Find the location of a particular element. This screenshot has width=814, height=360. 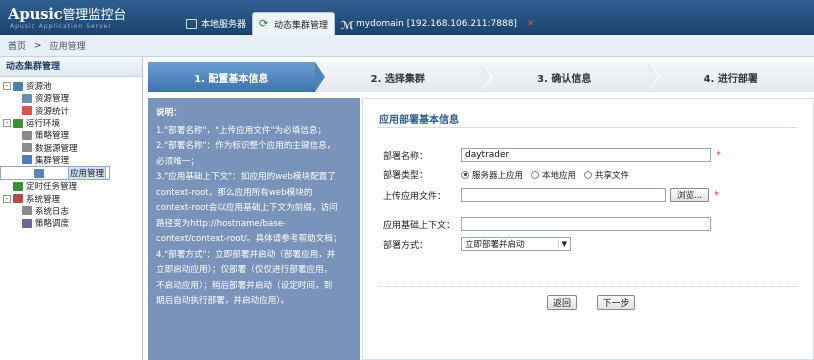

step-label: 1. 配置基本信息 is located at coordinates (231, 79).